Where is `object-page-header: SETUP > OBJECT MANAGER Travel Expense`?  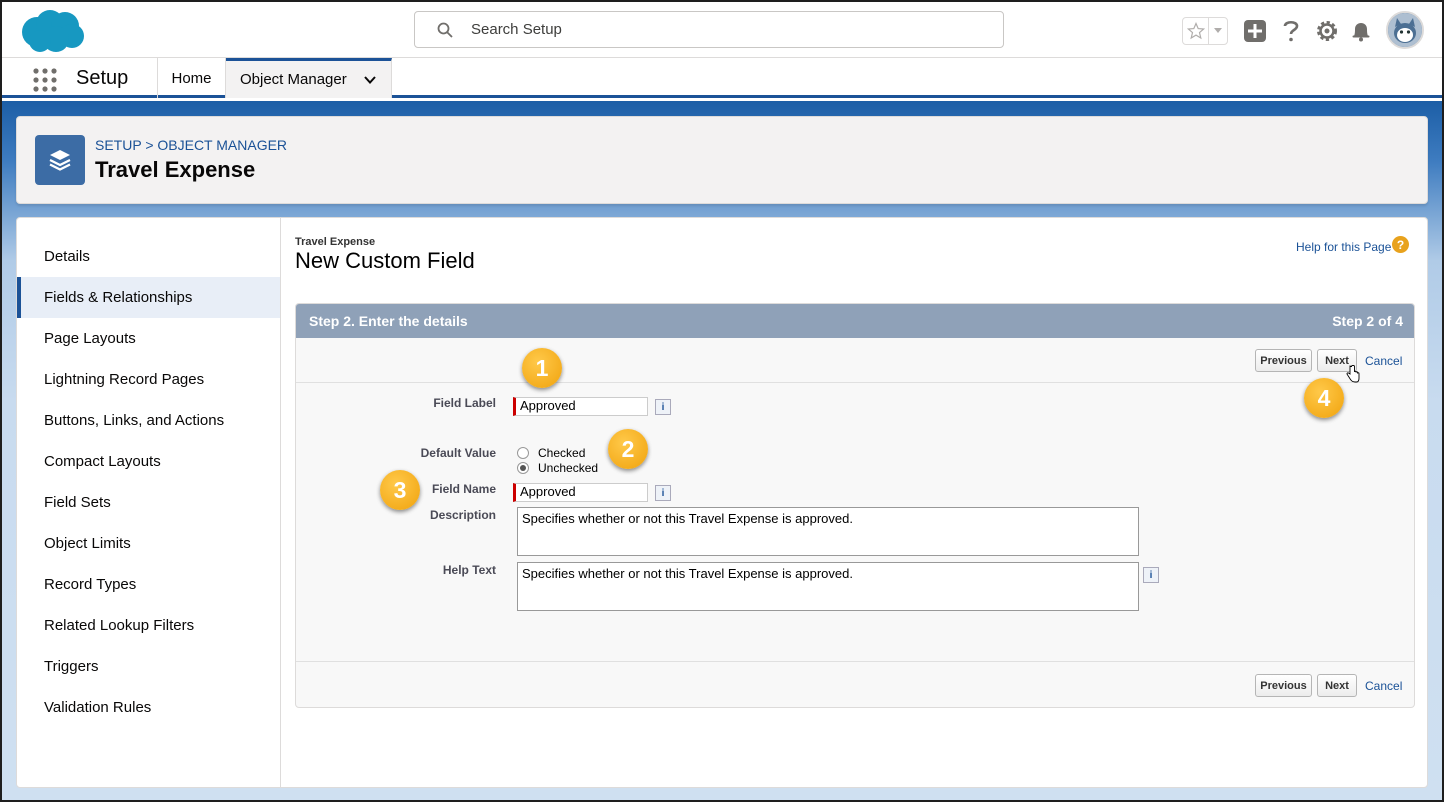 object-page-header: SETUP > OBJECT MANAGER Travel Expense is located at coordinates (722, 160).